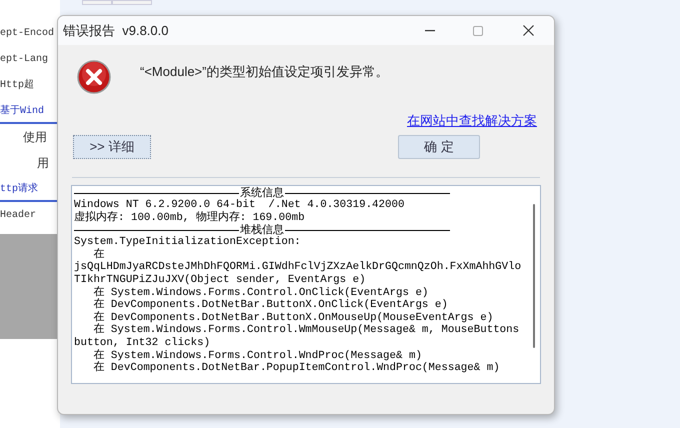 The height and width of the screenshot is (428, 680). Describe the element at coordinates (220, 280) in the screenshot. I see `detail-line: TIkhrTNGUPiZJuJXV(Object sender, EventArgs e)` at that location.